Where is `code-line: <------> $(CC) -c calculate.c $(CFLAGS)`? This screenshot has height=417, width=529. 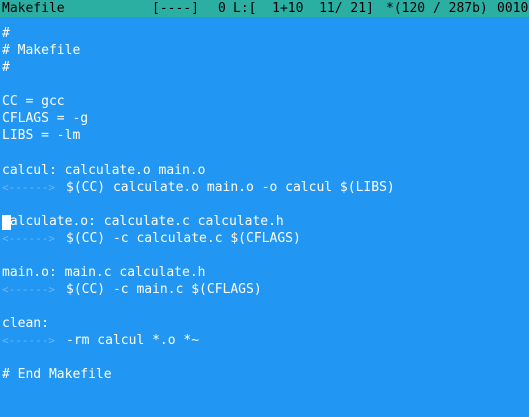 code-line: <------> $(CC) -c calculate.c $(CFLAGS) is located at coordinates (151, 238).